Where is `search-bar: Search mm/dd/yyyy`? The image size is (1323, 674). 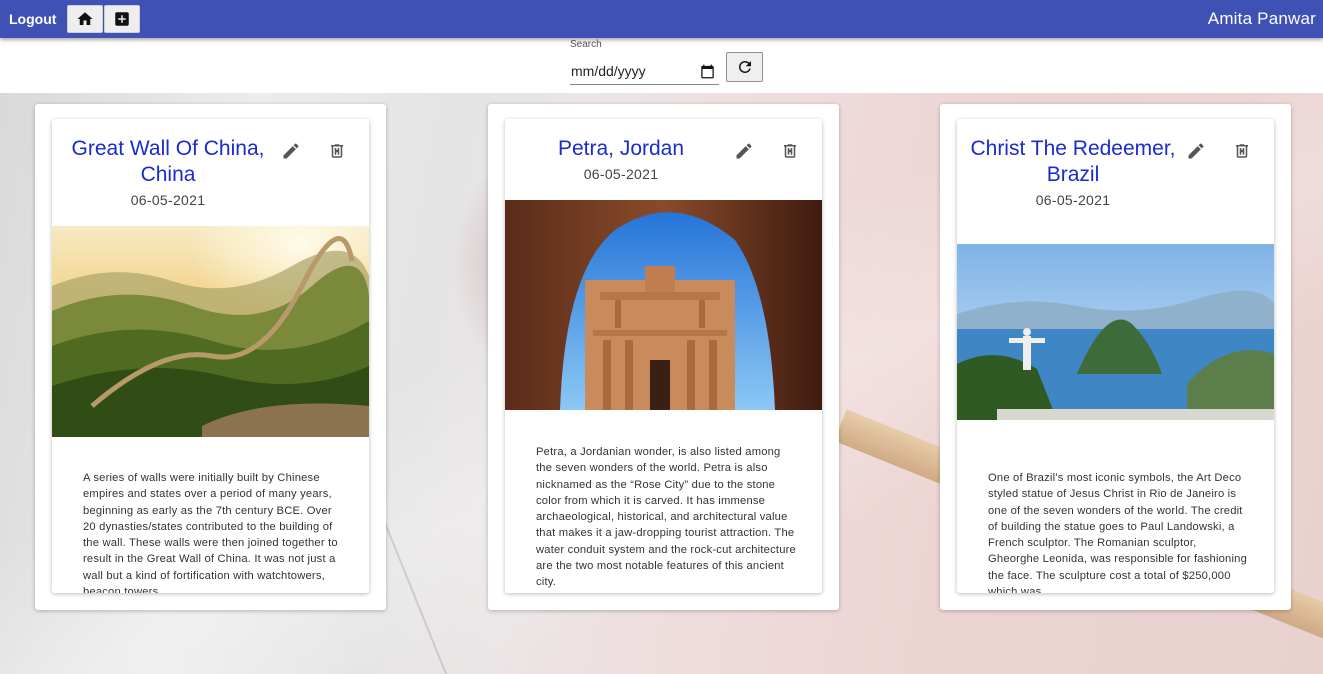 search-bar: Search mm/dd/yyyy is located at coordinates (661, 65).